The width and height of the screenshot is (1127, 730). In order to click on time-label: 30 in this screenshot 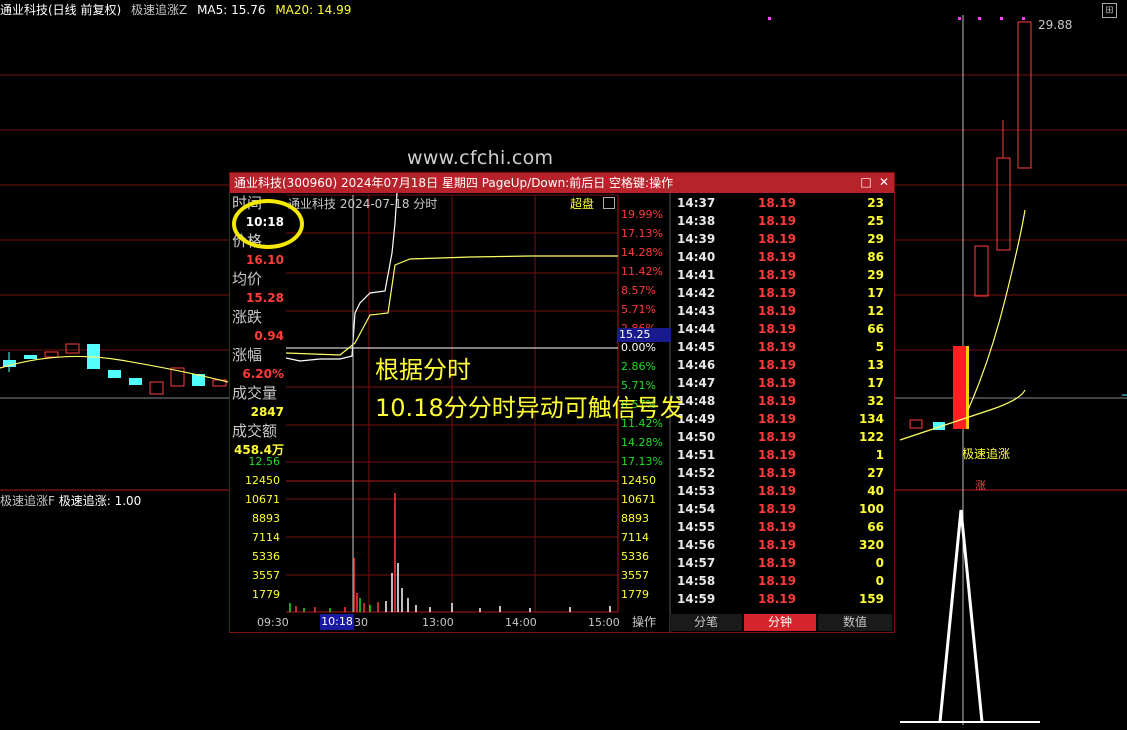, I will do `click(361, 622)`.